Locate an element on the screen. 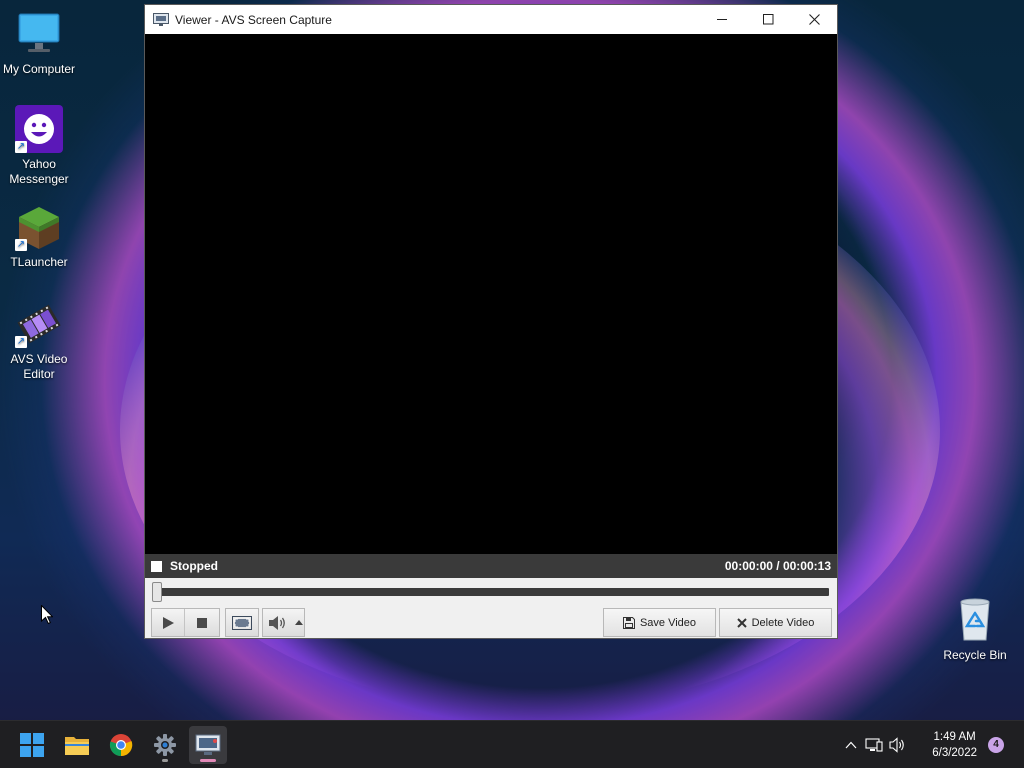 The width and height of the screenshot is (1024, 768). taskbar-file-explorer is located at coordinates (77, 745).